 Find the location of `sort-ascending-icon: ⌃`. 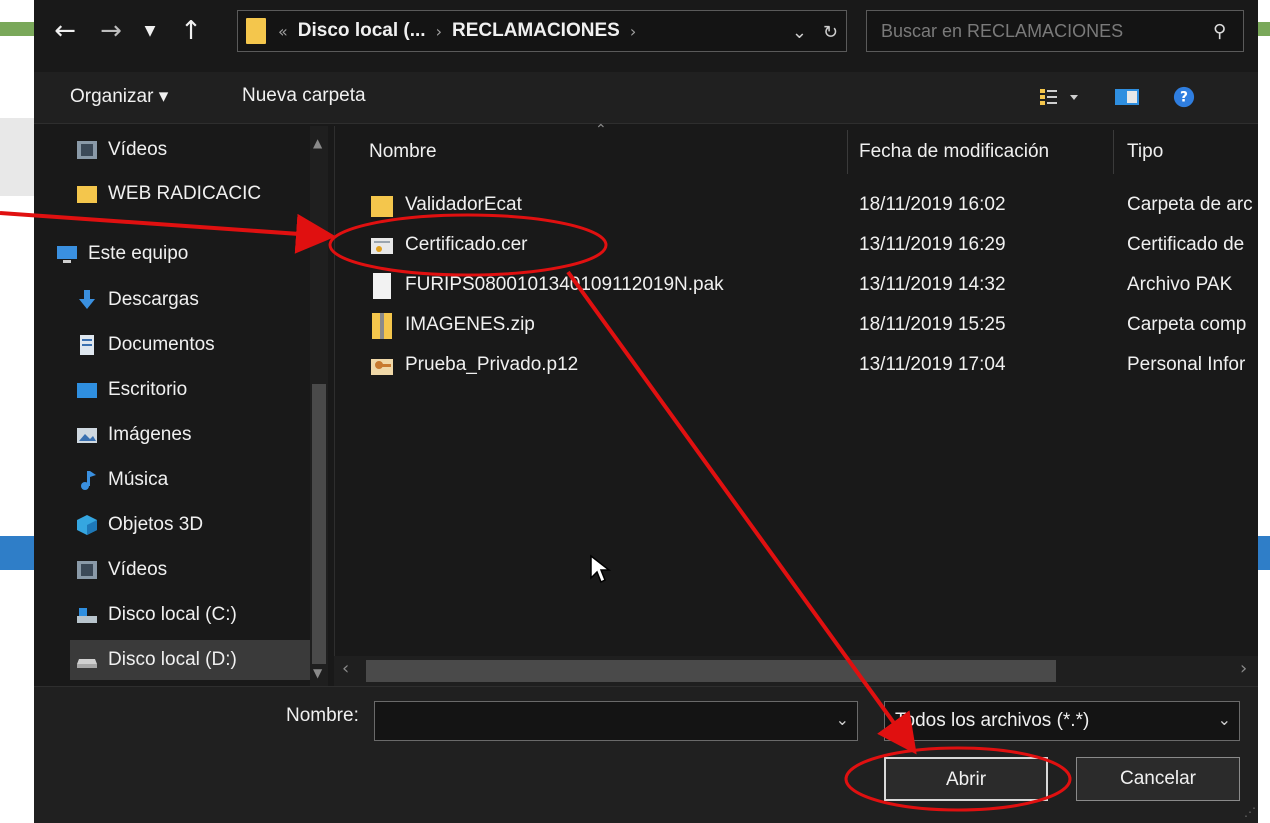

sort-ascending-icon: ⌃ is located at coordinates (601, 130).